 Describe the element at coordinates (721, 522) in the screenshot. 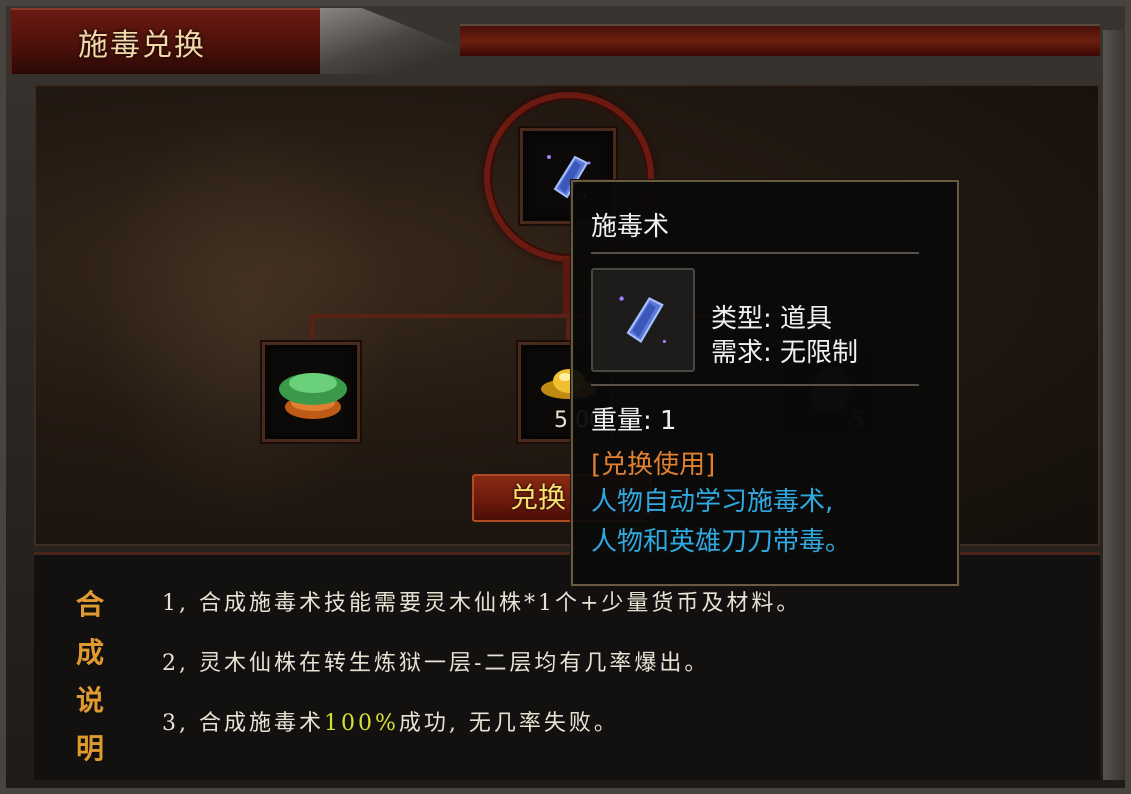

I see `tooltip-description: 人物自动学习施毒术, 人物和英雄刀刀带毒。` at that location.